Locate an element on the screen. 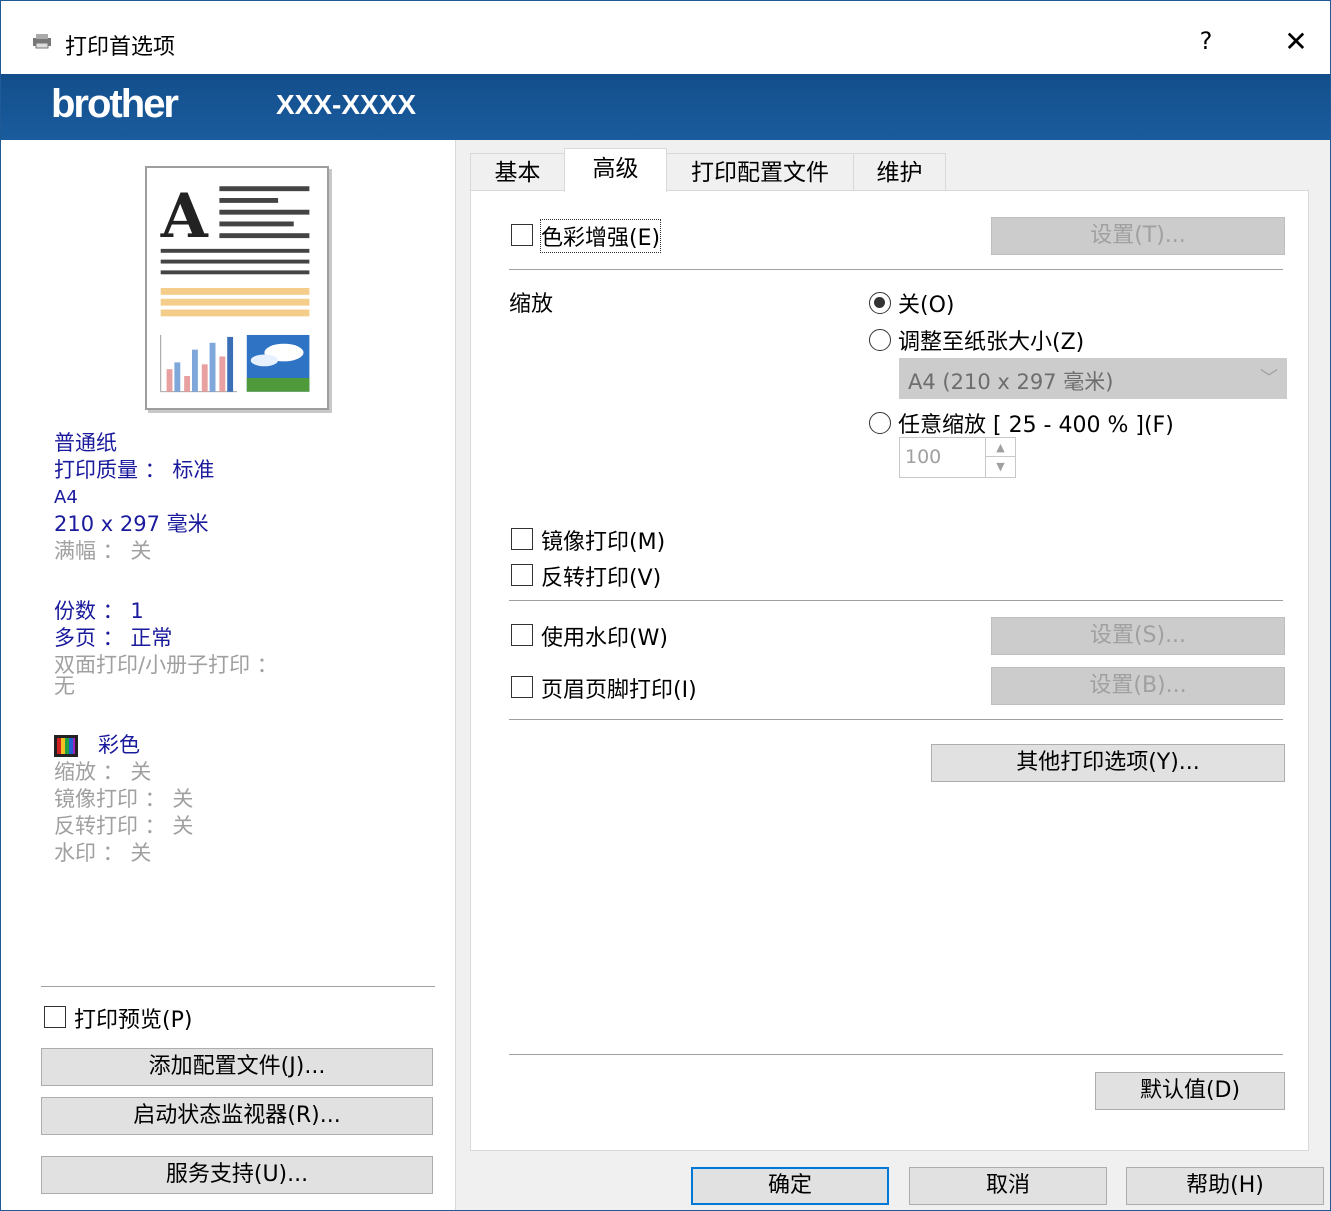 The image size is (1331, 1211). summary-watermark: 水印 ： 关 is located at coordinates (103, 853).